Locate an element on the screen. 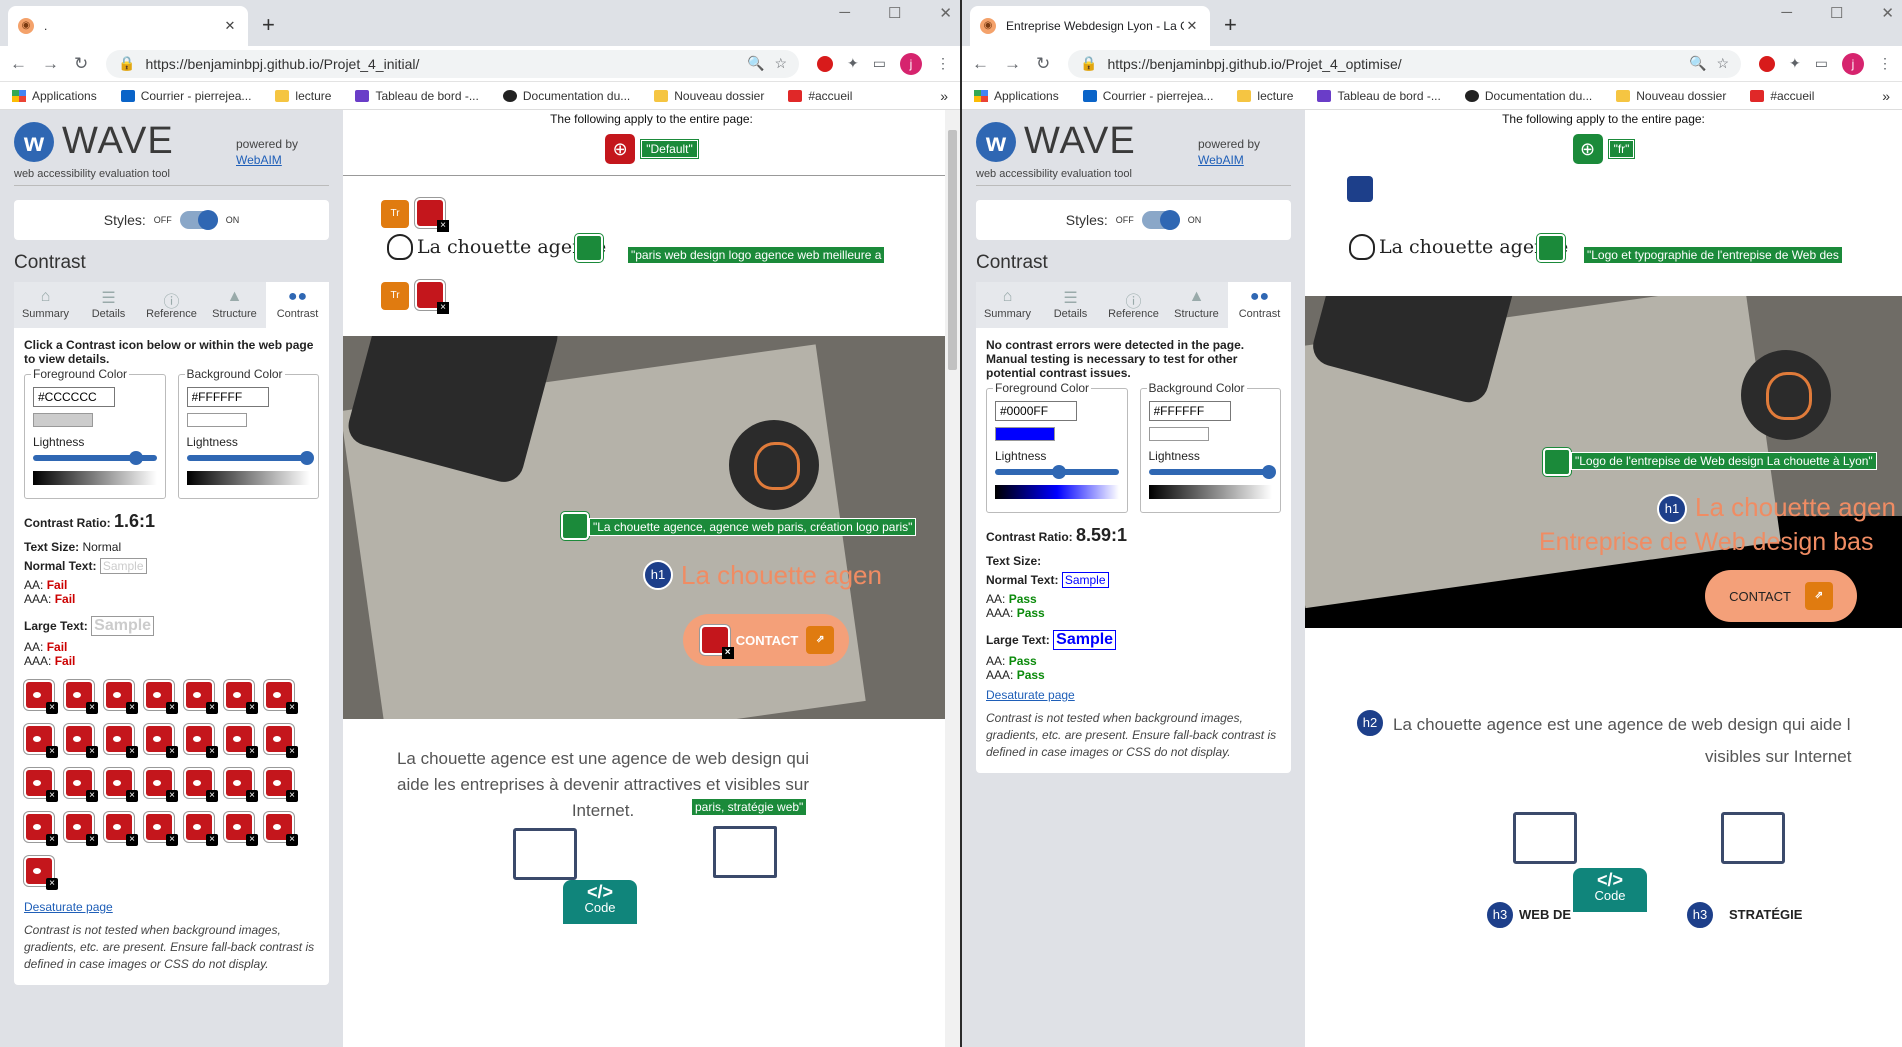 This screenshot has width=1902, height=1047. bookmark-applications: Applications is located at coordinates (1016, 96).